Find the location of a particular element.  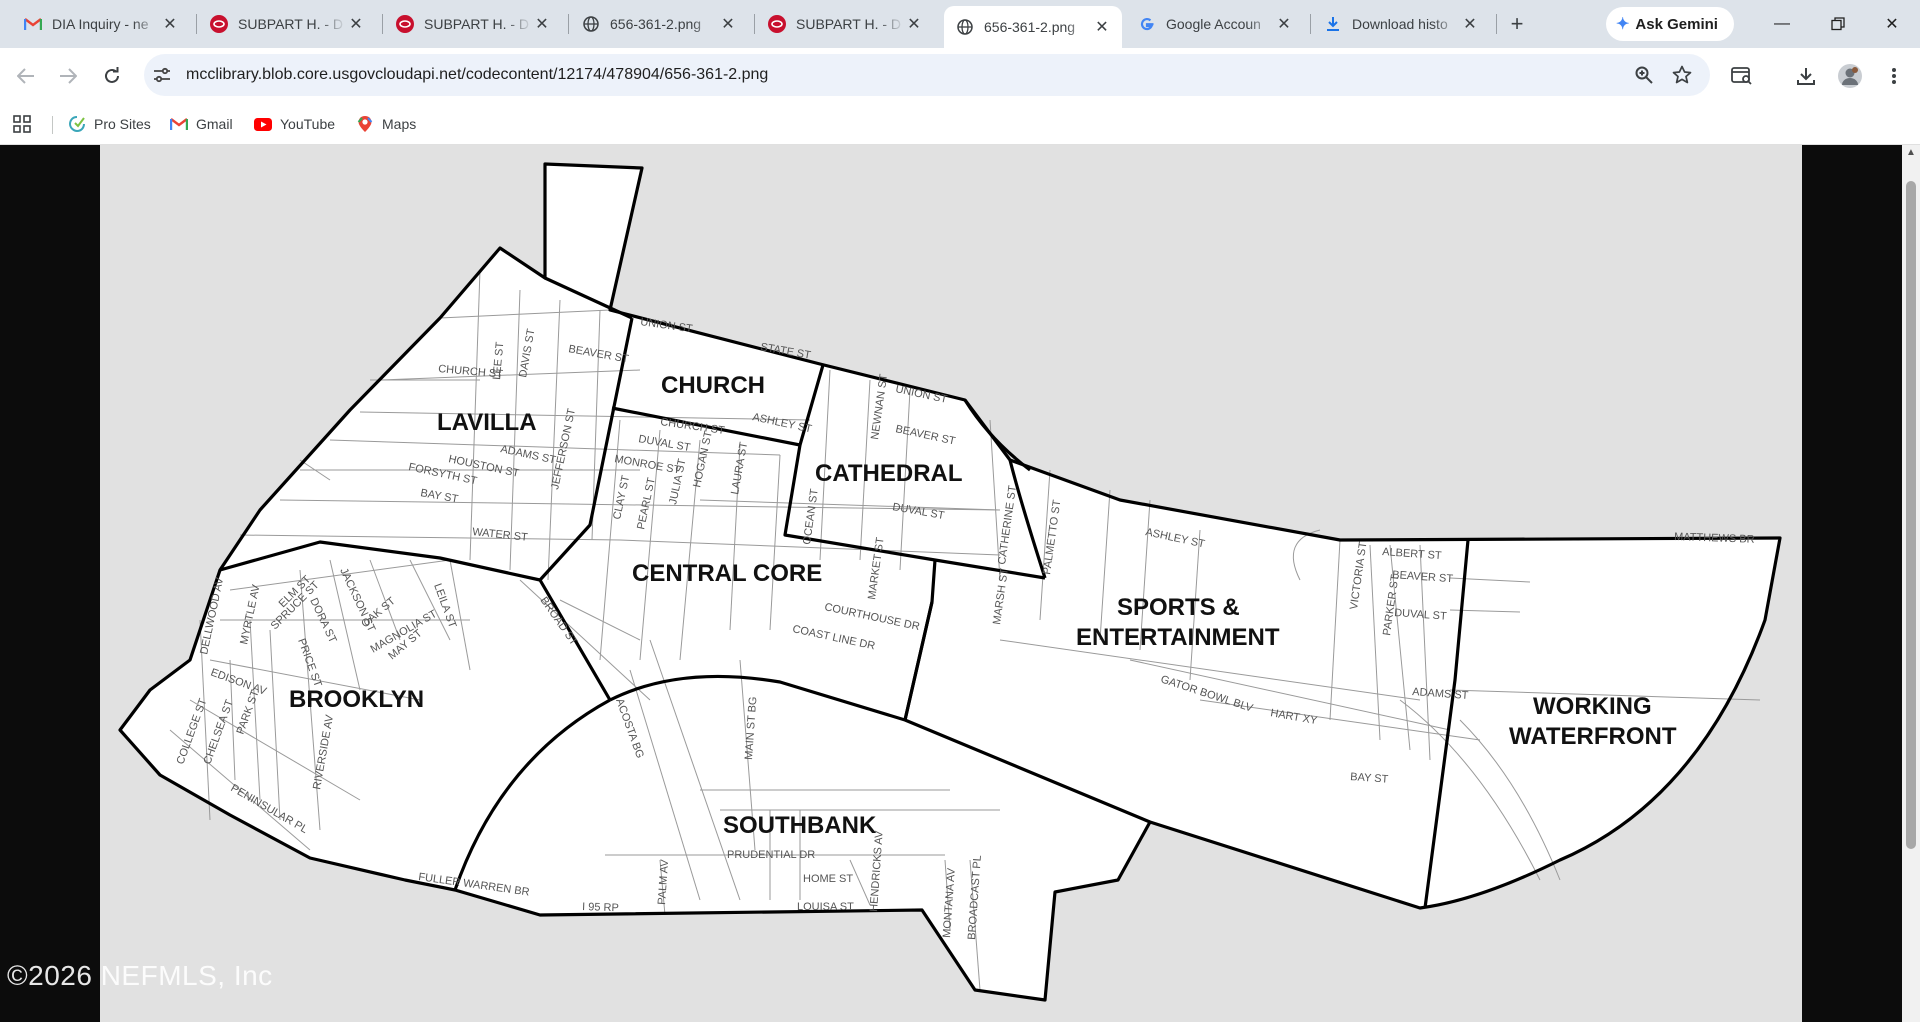

menu-kebab-icon is located at coordinates (1894, 76).